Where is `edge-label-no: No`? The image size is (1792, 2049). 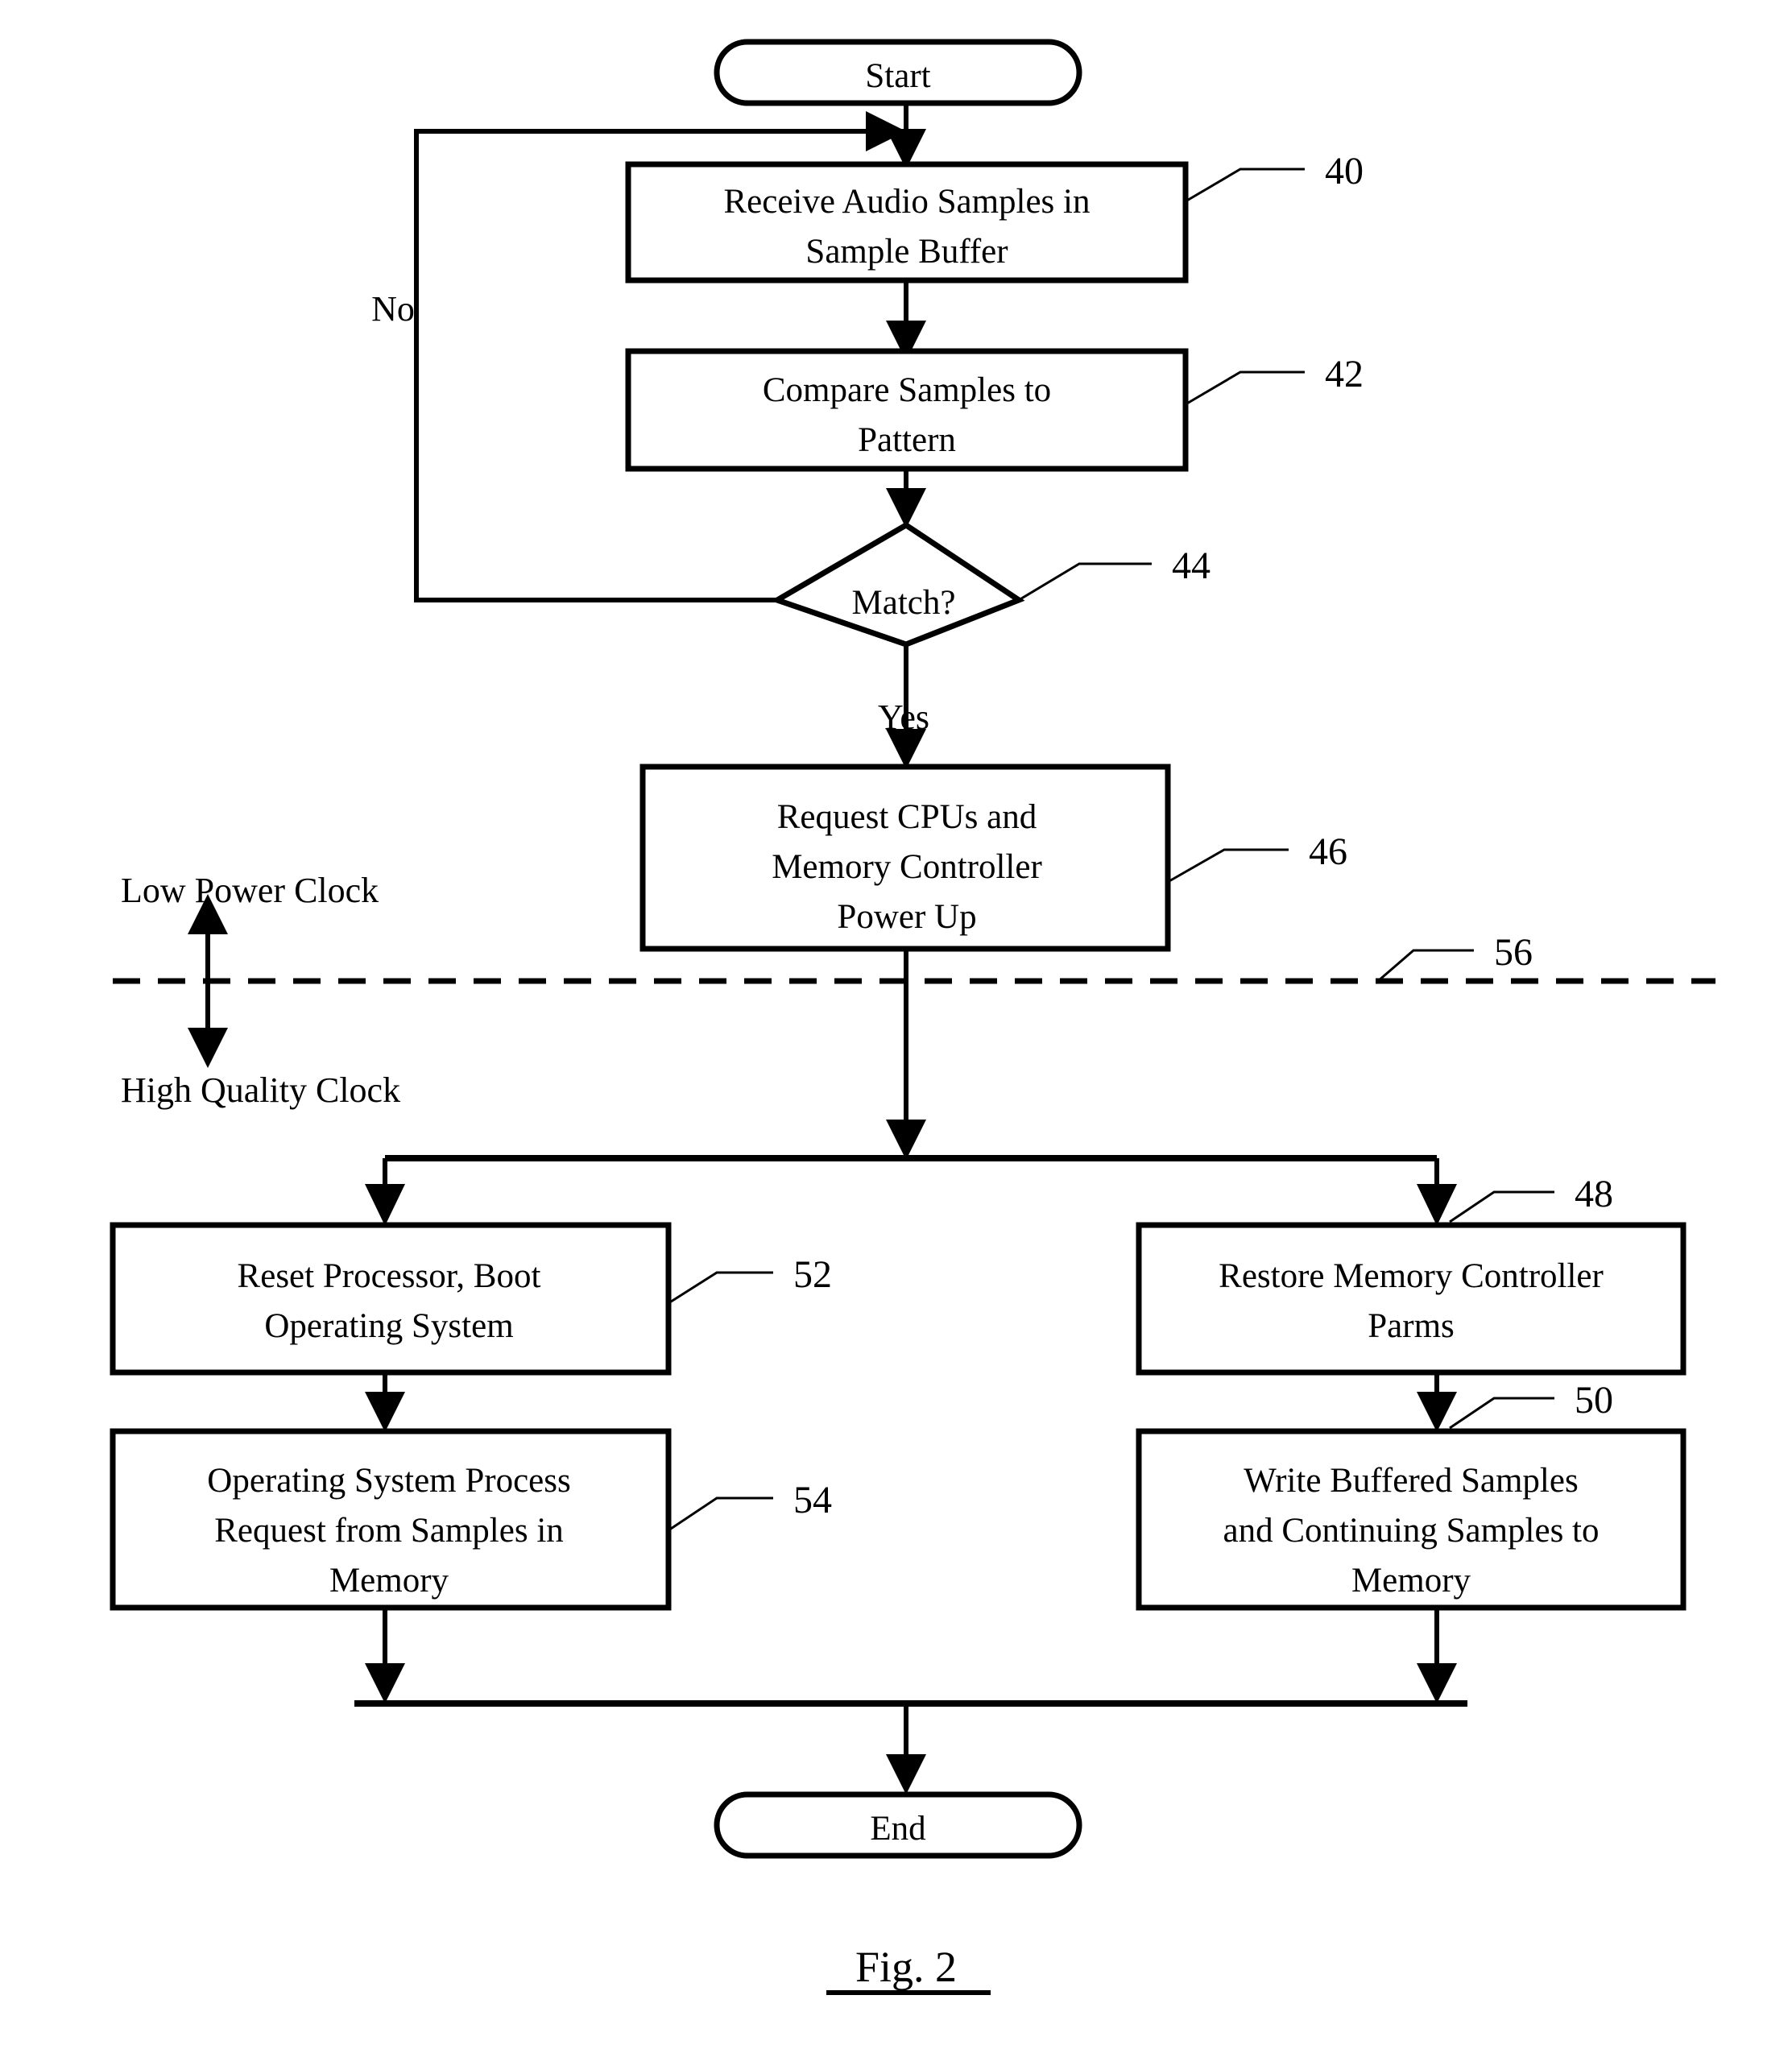 edge-label-no: No is located at coordinates (393, 309).